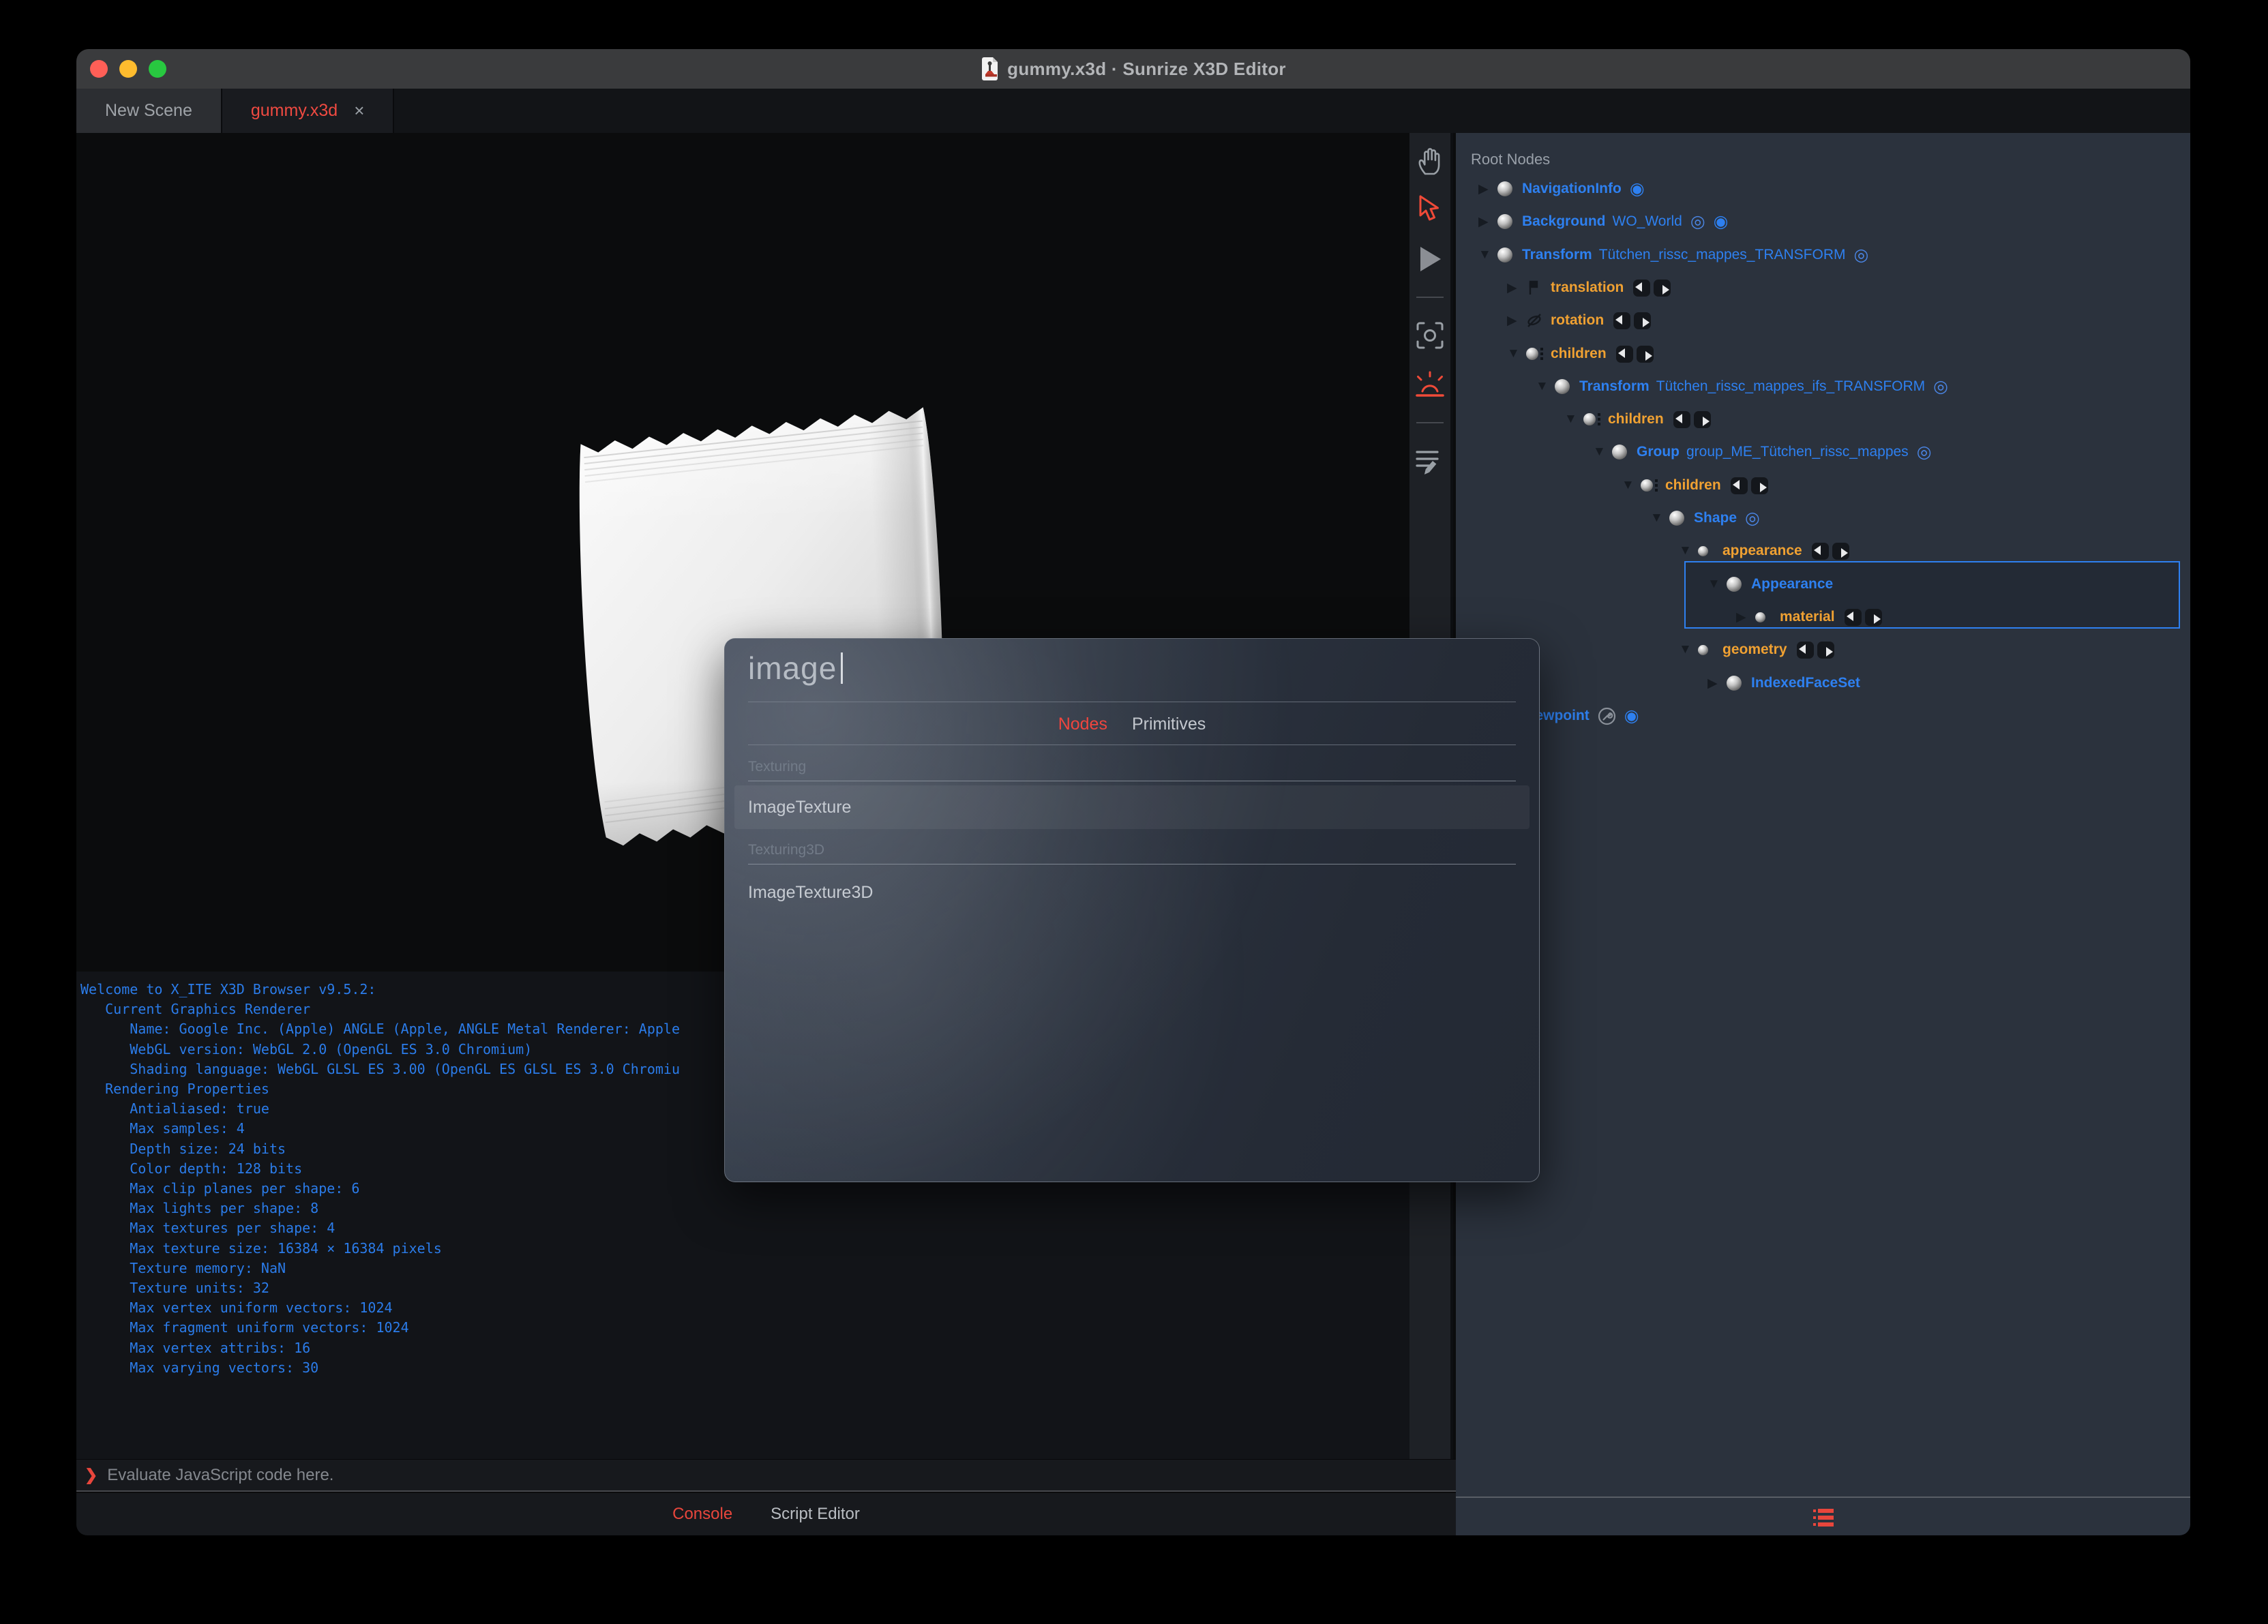  What do you see at coordinates (815, 1514) in the screenshot?
I see `tab-script-editor: Script Editor` at bounding box center [815, 1514].